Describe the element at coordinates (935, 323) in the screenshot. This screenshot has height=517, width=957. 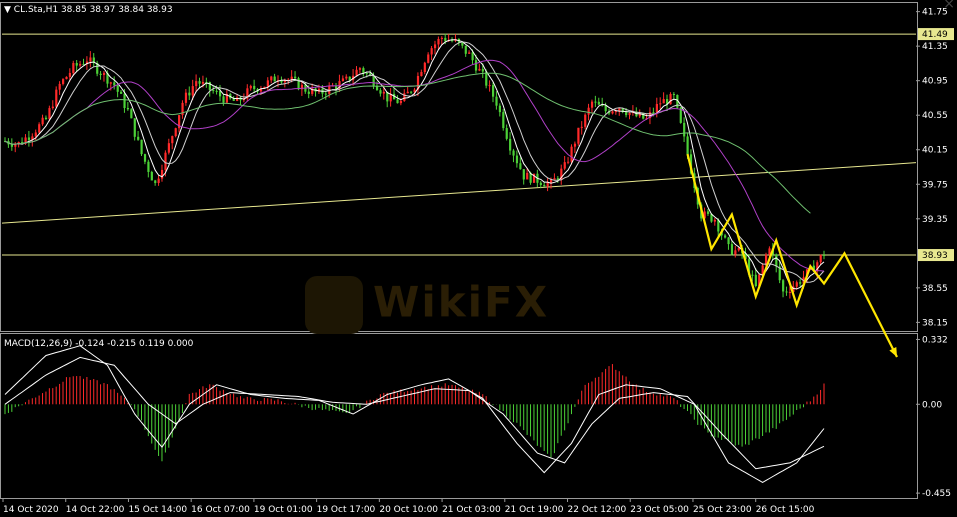
I see `price-label: 38.15` at that location.